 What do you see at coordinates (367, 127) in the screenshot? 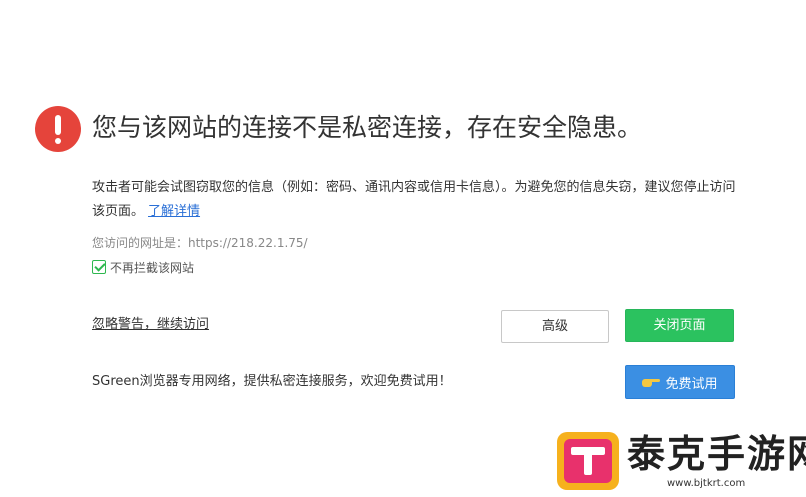
I see `page-title: 您与该网站的连接不是私密连接，存在安全隐患。` at bounding box center [367, 127].